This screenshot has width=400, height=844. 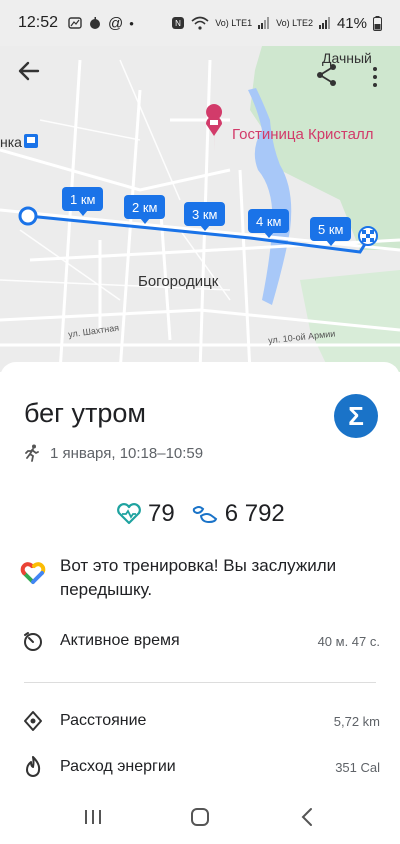 I want to click on heart-points-icon, so click(x=129, y=514).